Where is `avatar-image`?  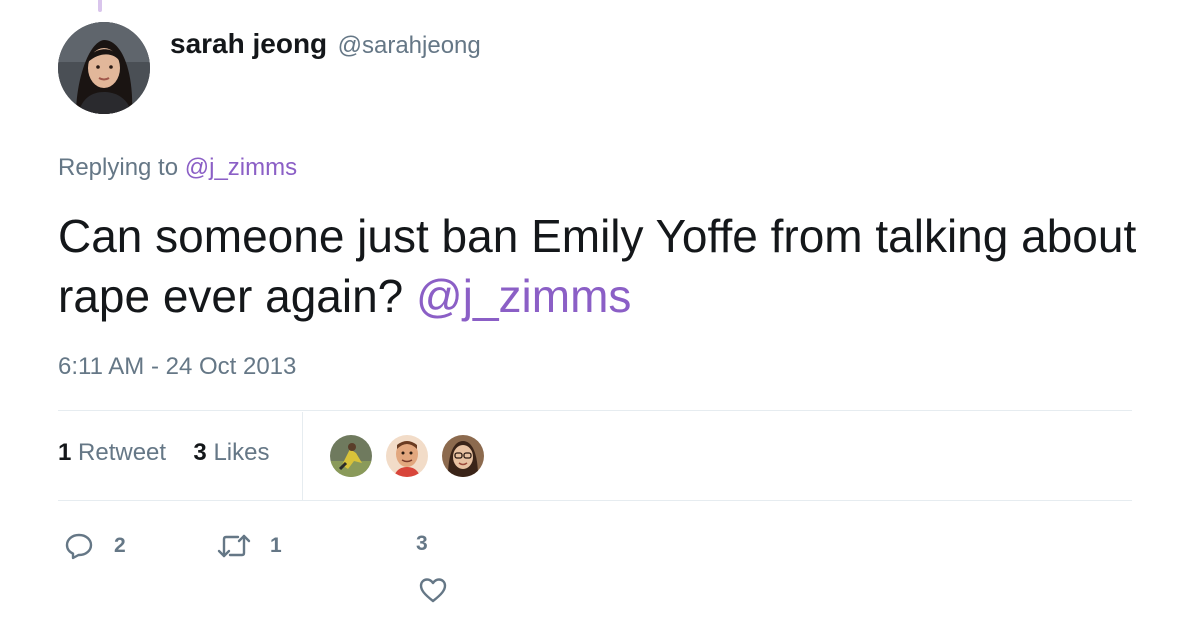
avatar-image is located at coordinates (104, 68).